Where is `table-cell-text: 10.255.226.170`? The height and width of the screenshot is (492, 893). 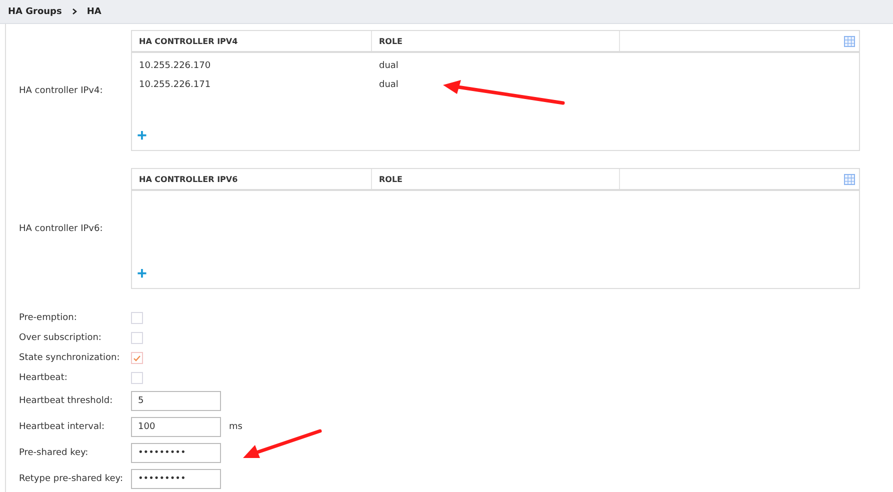
table-cell-text: 10.255.226.170 is located at coordinates (175, 65).